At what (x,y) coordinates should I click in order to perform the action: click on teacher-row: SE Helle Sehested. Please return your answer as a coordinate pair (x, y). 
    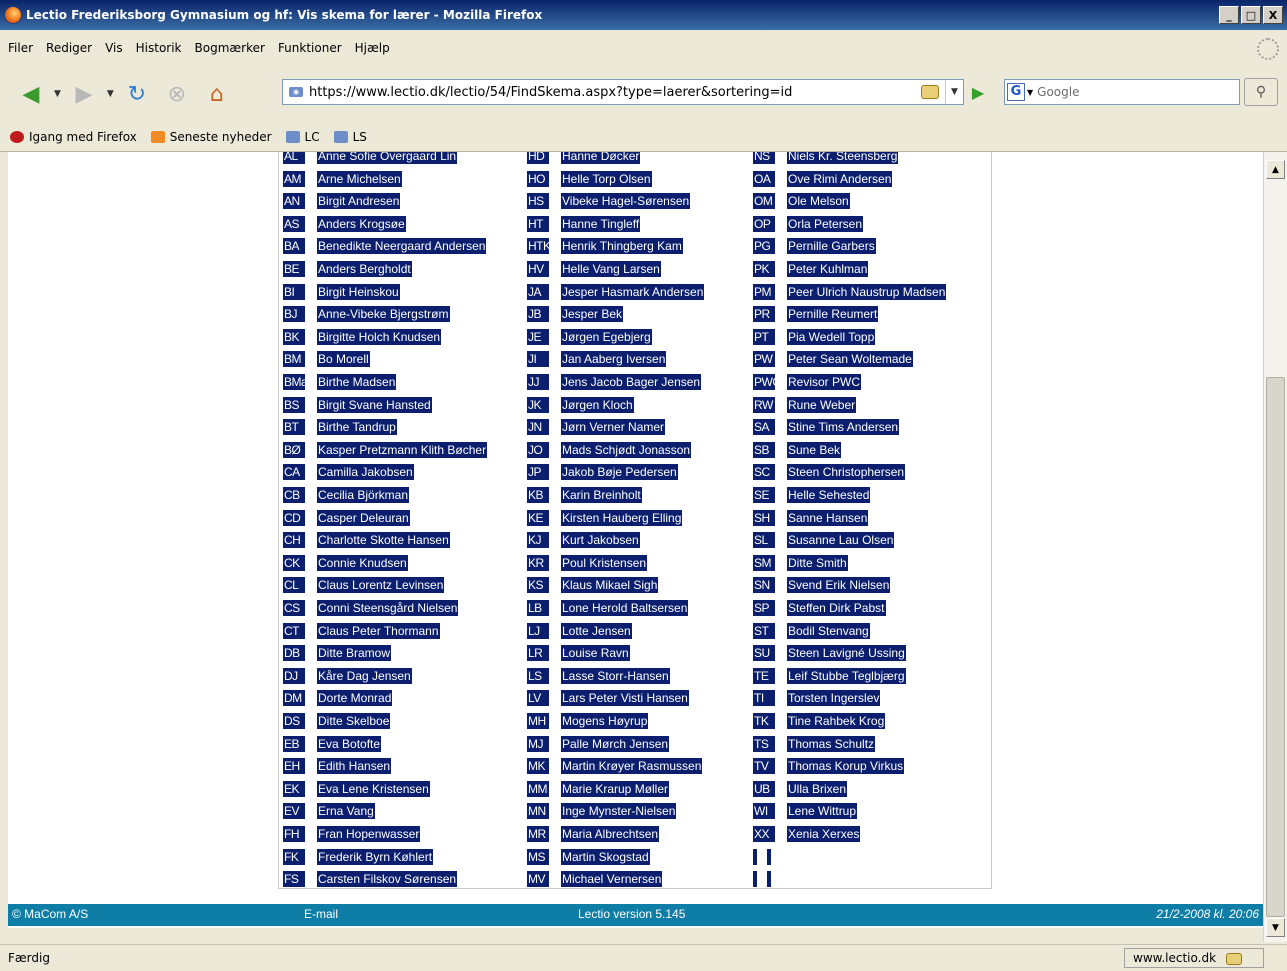
    Looking at the image, I should click on (812, 495).